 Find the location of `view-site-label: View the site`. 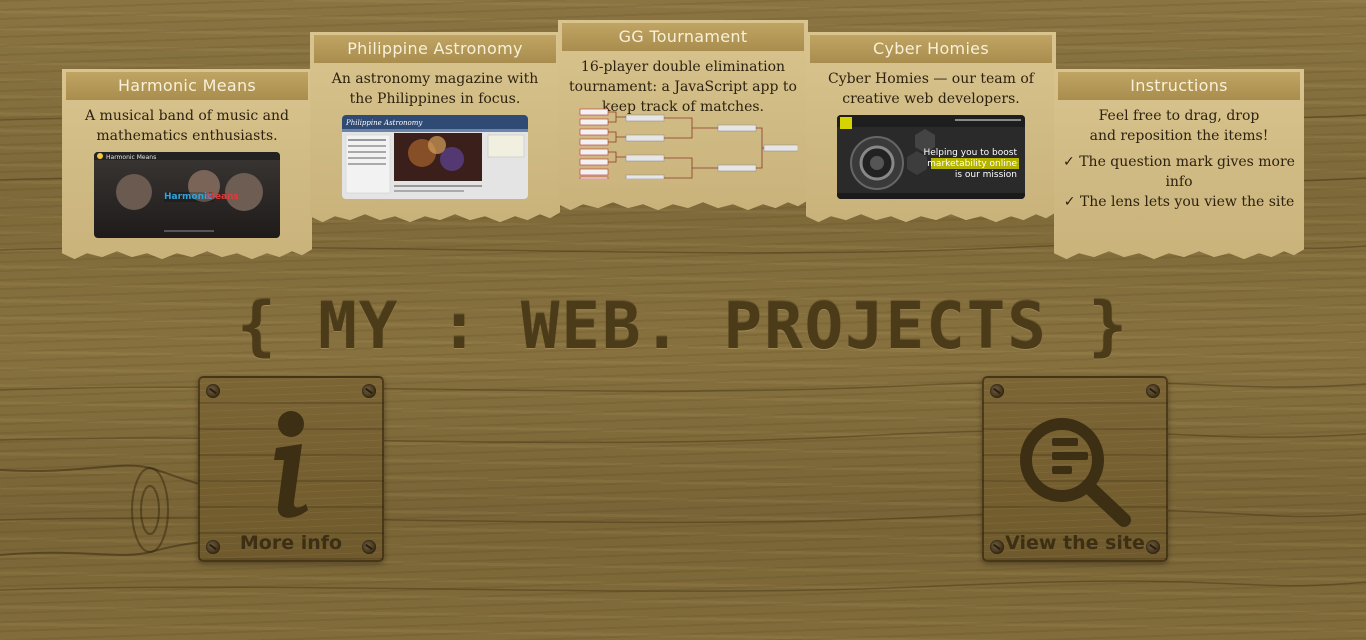

view-site-label: View the site is located at coordinates (1075, 543).